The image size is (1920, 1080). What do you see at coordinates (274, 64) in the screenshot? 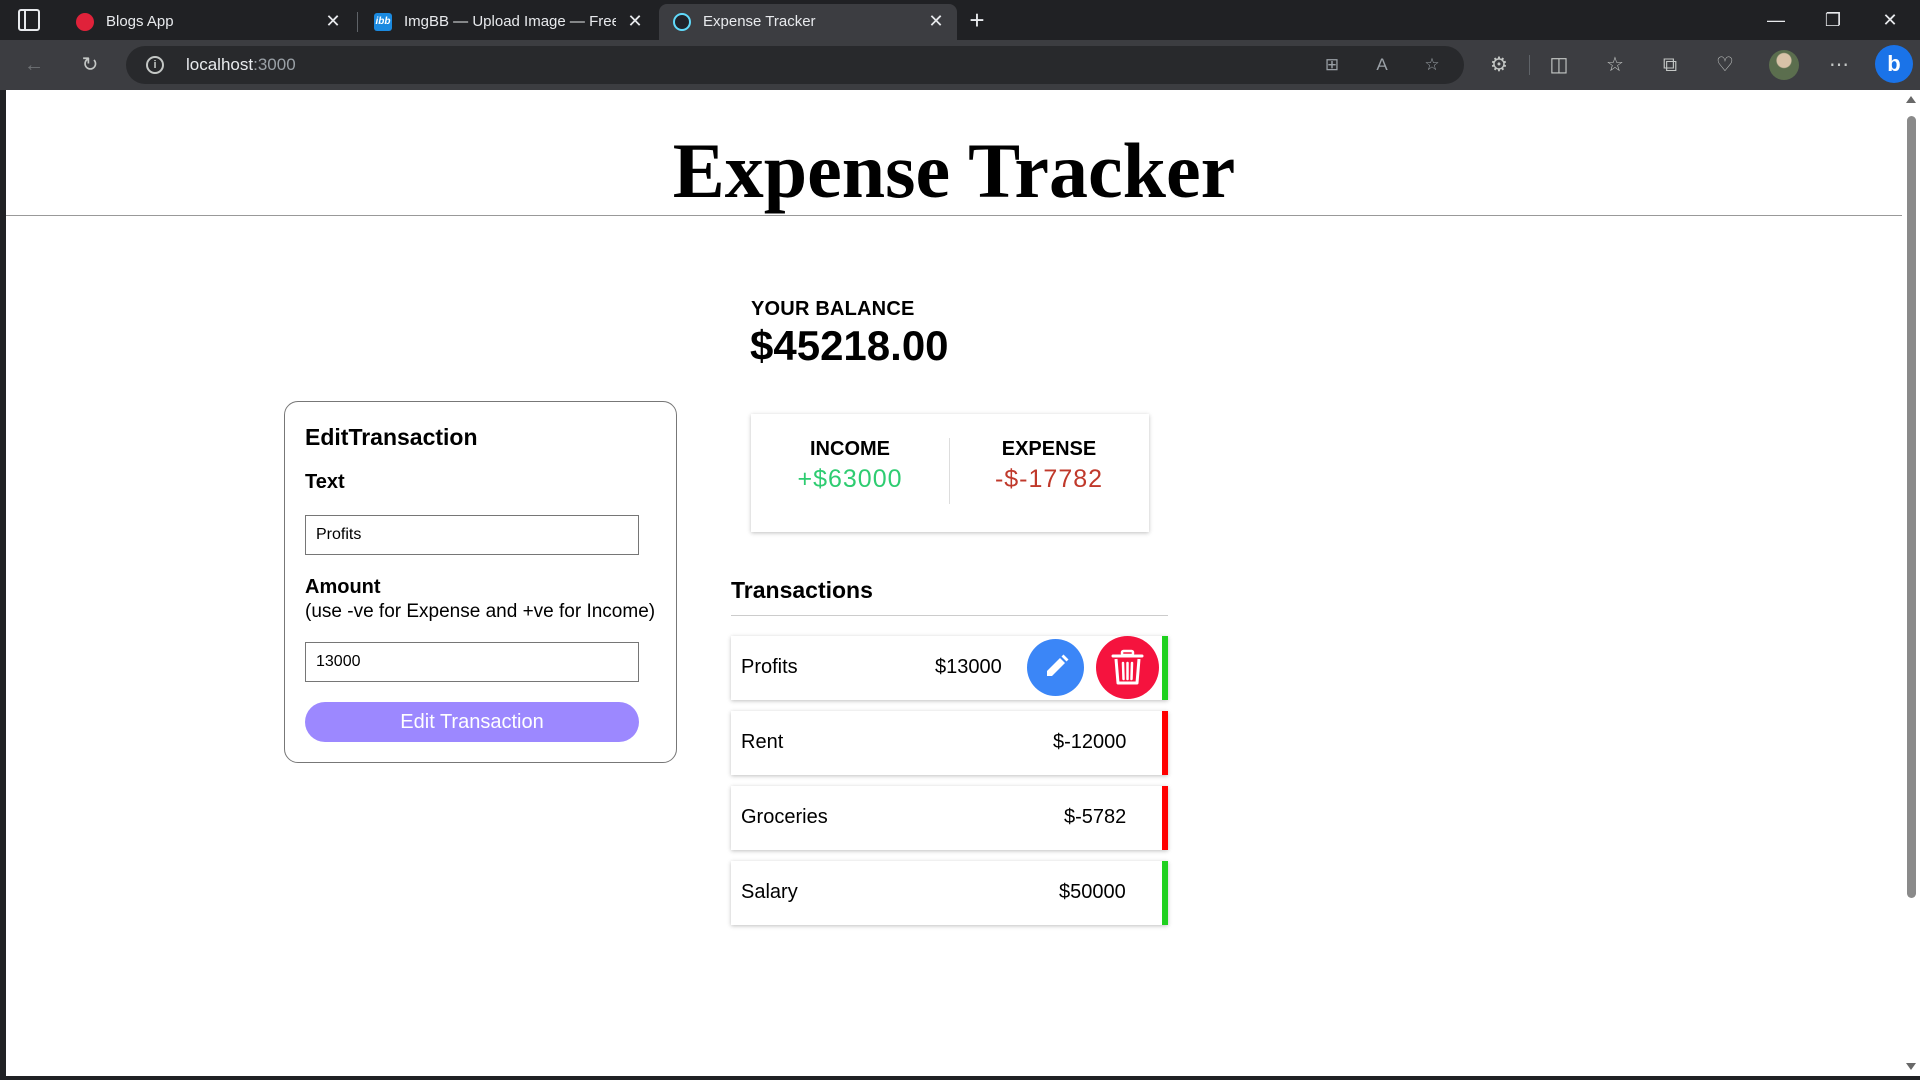
I see `url-port: :3000` at bounding box center [274, 64].